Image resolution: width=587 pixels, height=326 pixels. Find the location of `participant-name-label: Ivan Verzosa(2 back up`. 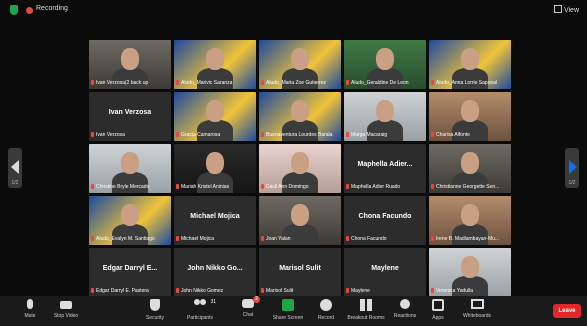

participant-name-label: Ivan Verzosa(2 back up is located at coordinates (130, 83).